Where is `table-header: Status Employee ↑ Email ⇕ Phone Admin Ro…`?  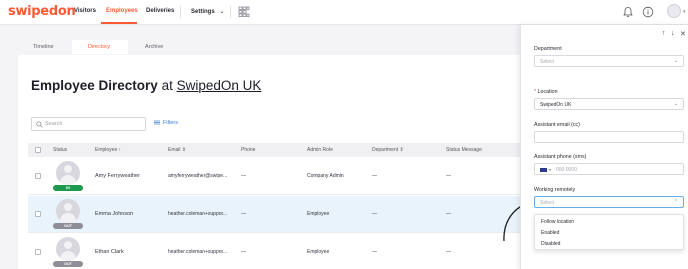
table-header: Status Employee ↑ Email ⇕ Phone Admin Ro… is located at coordinates (274, 150).